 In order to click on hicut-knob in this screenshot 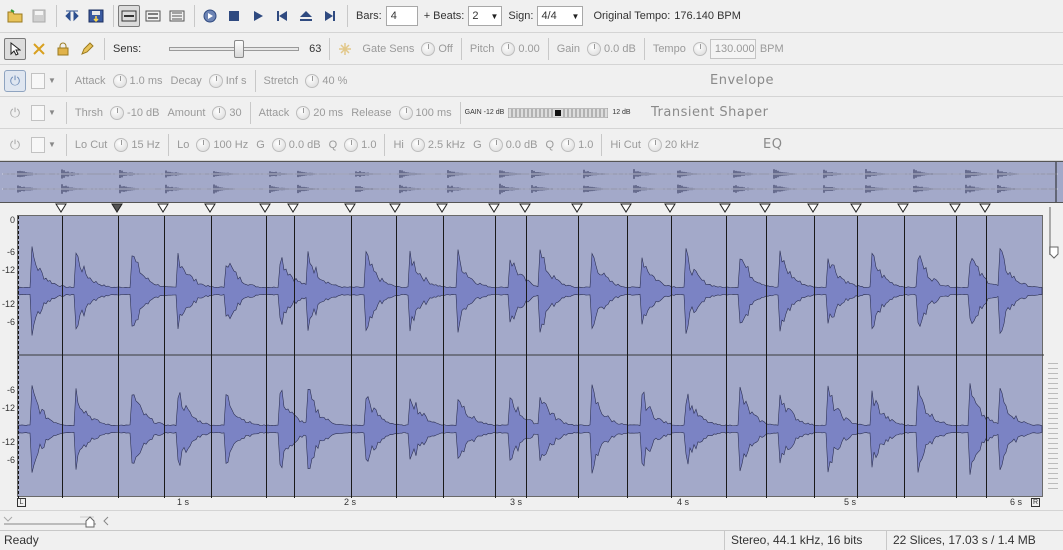, I will do `click(654, 144)`.